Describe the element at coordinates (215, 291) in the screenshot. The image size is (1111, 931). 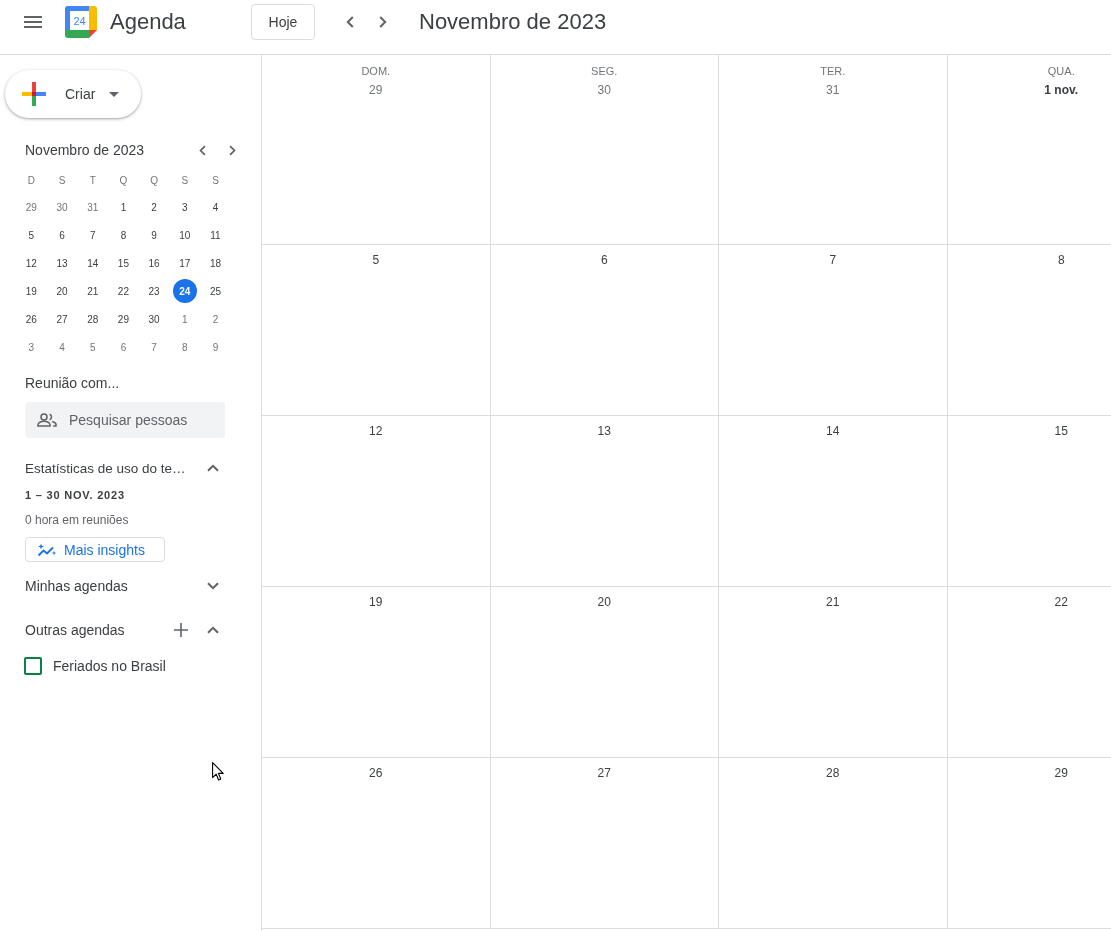
I see `mini-calendar-day: 25` at that location.